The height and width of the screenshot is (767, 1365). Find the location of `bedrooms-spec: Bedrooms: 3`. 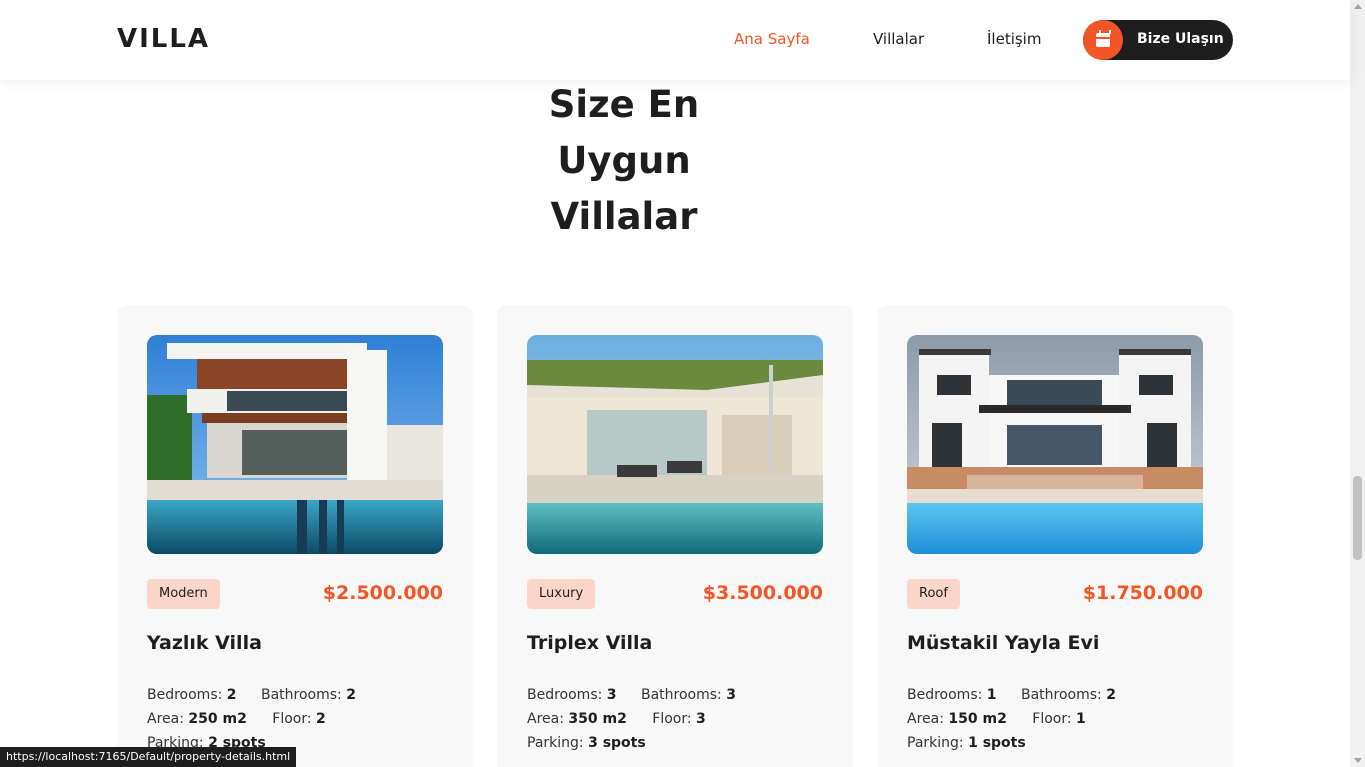

bedrooms-spec: Bedrooms: 3 is located at coordinates (572, 695).